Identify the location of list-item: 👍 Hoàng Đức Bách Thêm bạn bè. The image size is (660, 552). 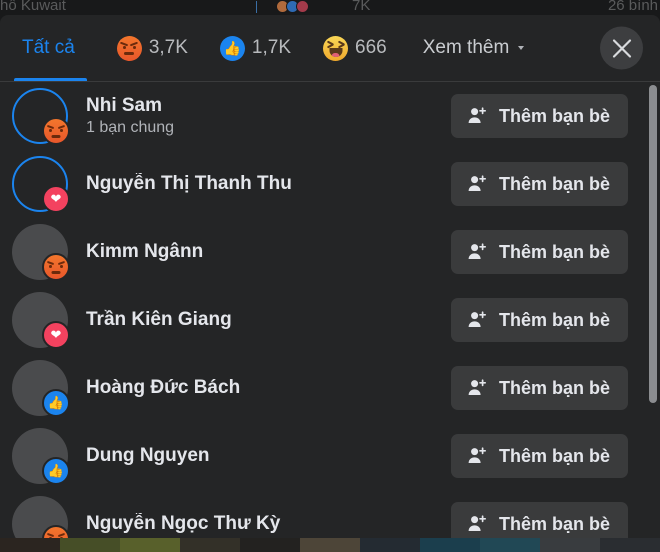
(330, 388).